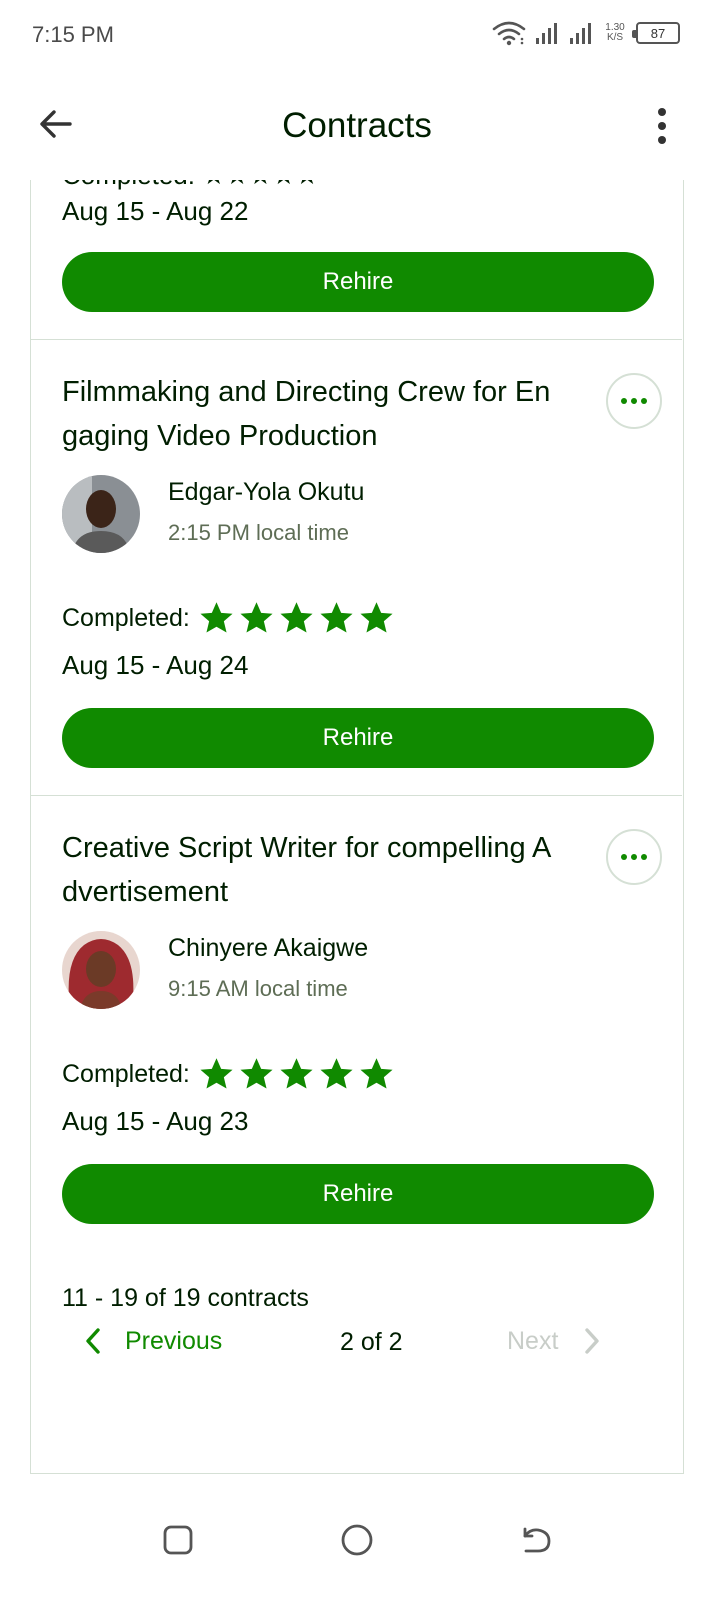  Describe the element at coordinates (615, 37) in the screenshot. I see `net-speed-unit: K/S` at that location.